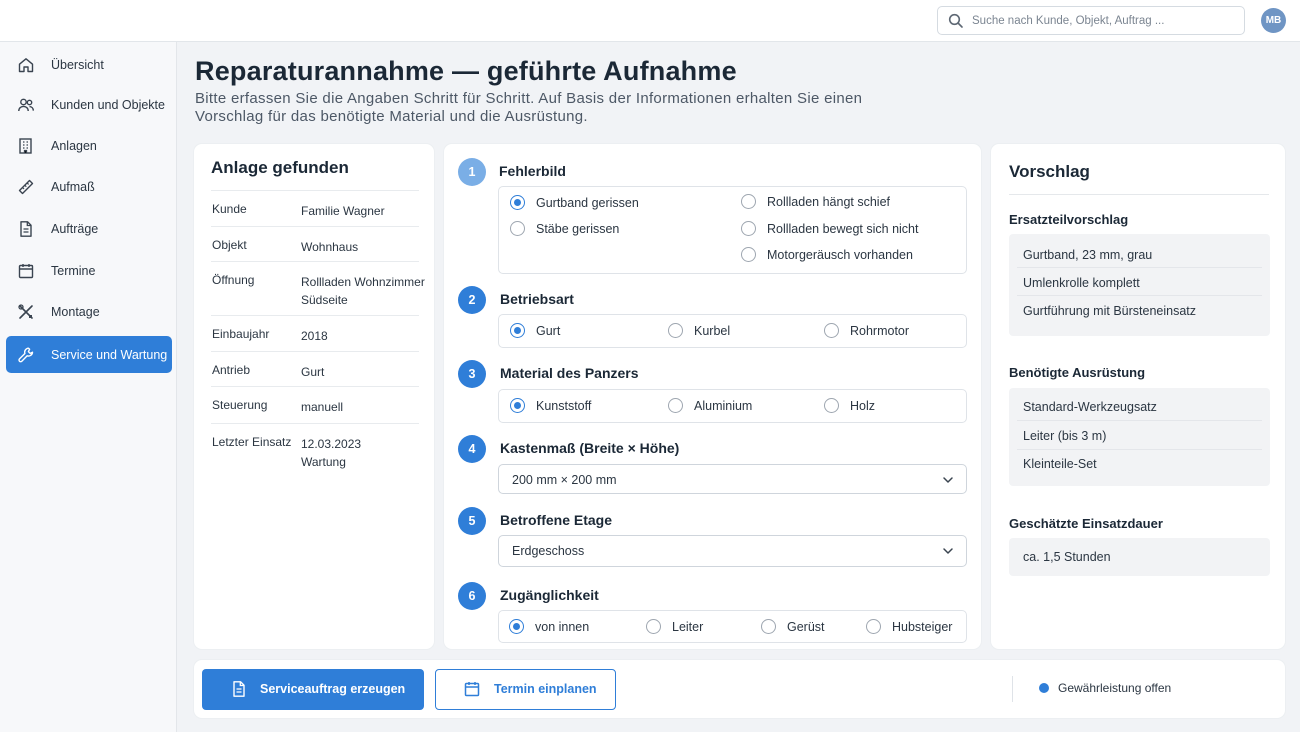 This screenshot has height=732, width=1300. I want to click on sidebar-item-kunden: Kunden und Objekte, so click(89, 104).